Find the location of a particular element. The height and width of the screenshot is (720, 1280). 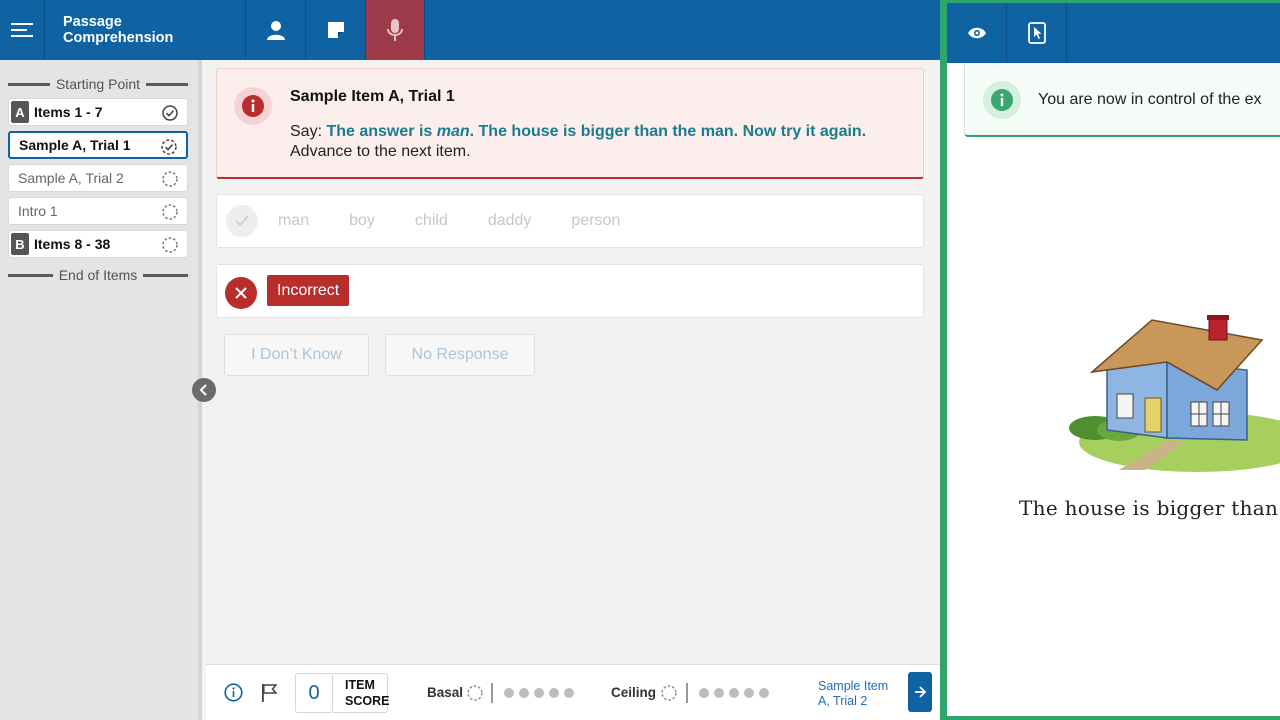

sidebar-item-label: Intro 1 is located at coordinates (38, 211).